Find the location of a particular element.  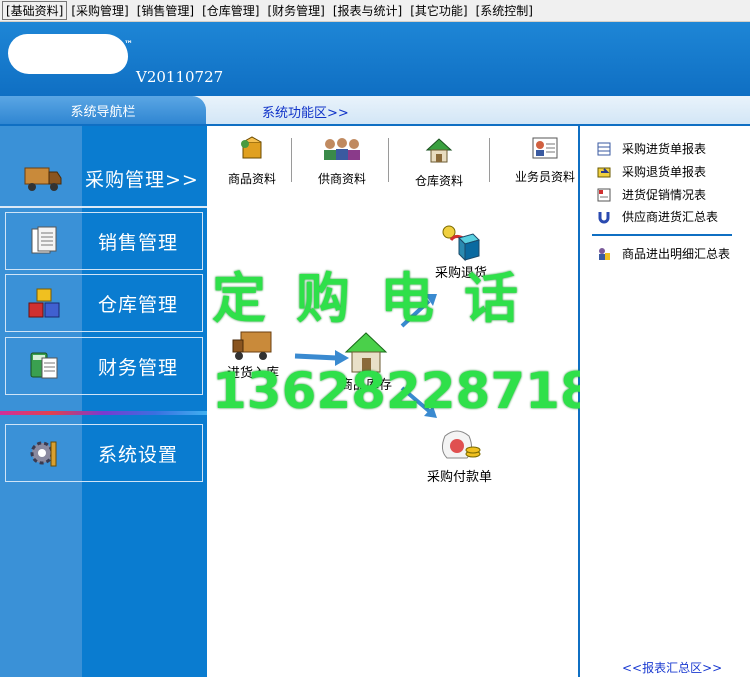

report-item-detail: 商品进出明细汇总表 is located at coordinates (663, 253).